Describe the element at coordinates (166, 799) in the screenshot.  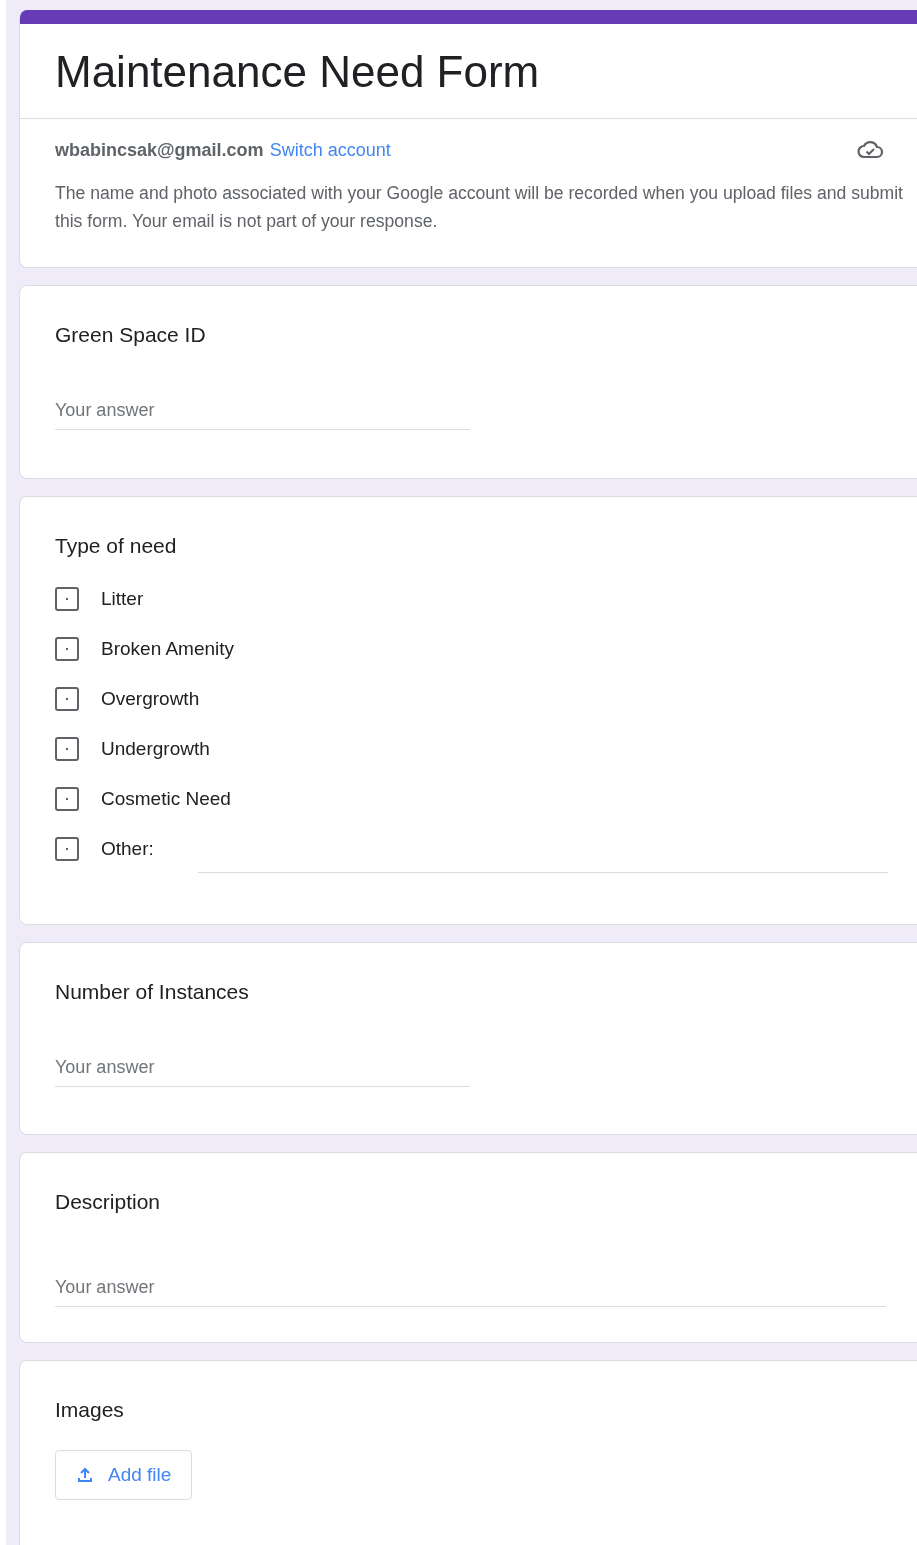
I see `option-label: Cosmetic Need` at that location.